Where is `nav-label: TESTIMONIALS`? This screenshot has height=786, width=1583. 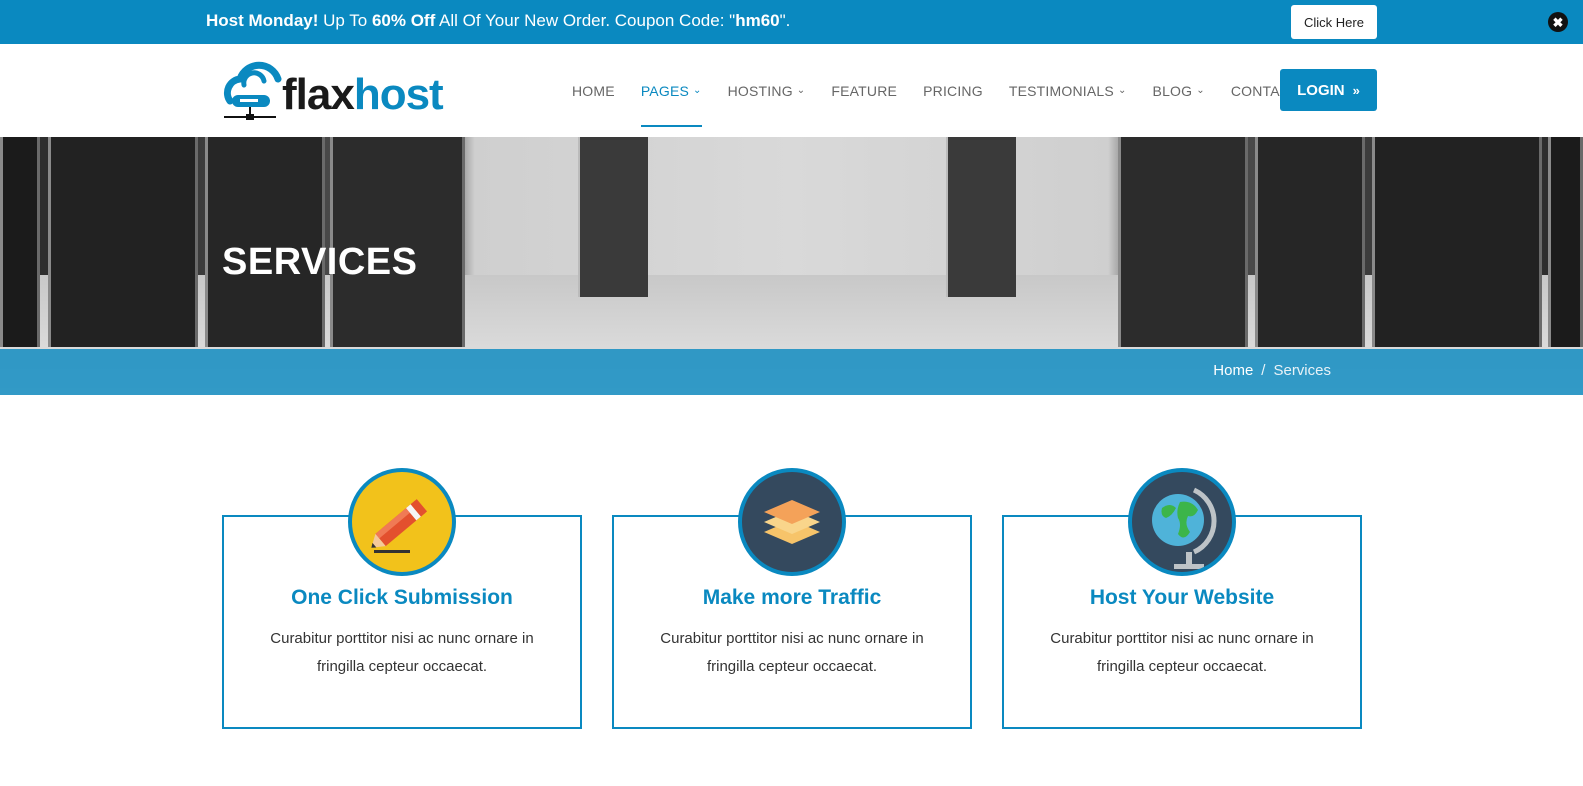
nav-label: TESTIMONIALS is located at coordinates (1061, 90).